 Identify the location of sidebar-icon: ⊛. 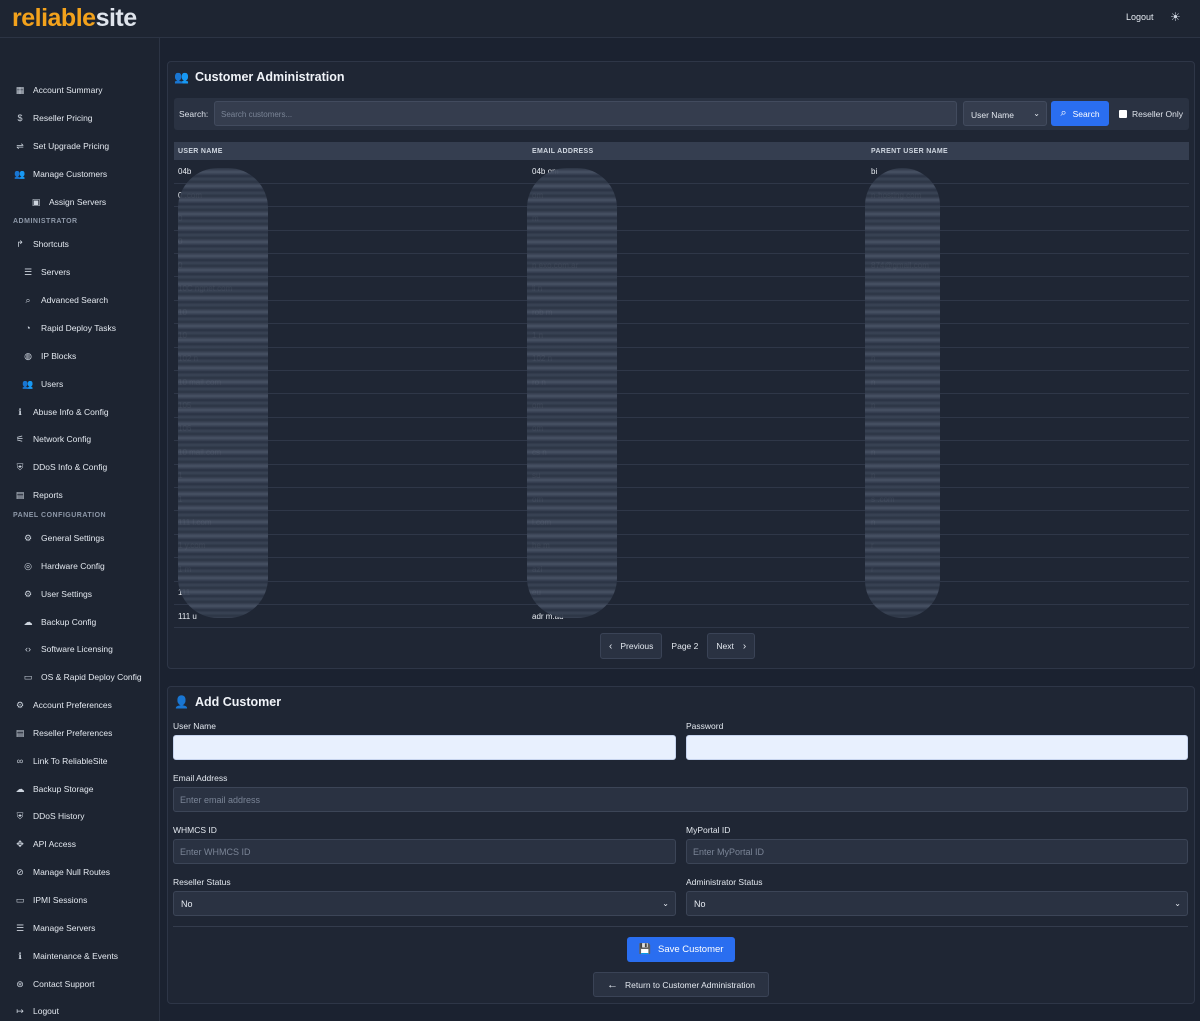
(20, 983).